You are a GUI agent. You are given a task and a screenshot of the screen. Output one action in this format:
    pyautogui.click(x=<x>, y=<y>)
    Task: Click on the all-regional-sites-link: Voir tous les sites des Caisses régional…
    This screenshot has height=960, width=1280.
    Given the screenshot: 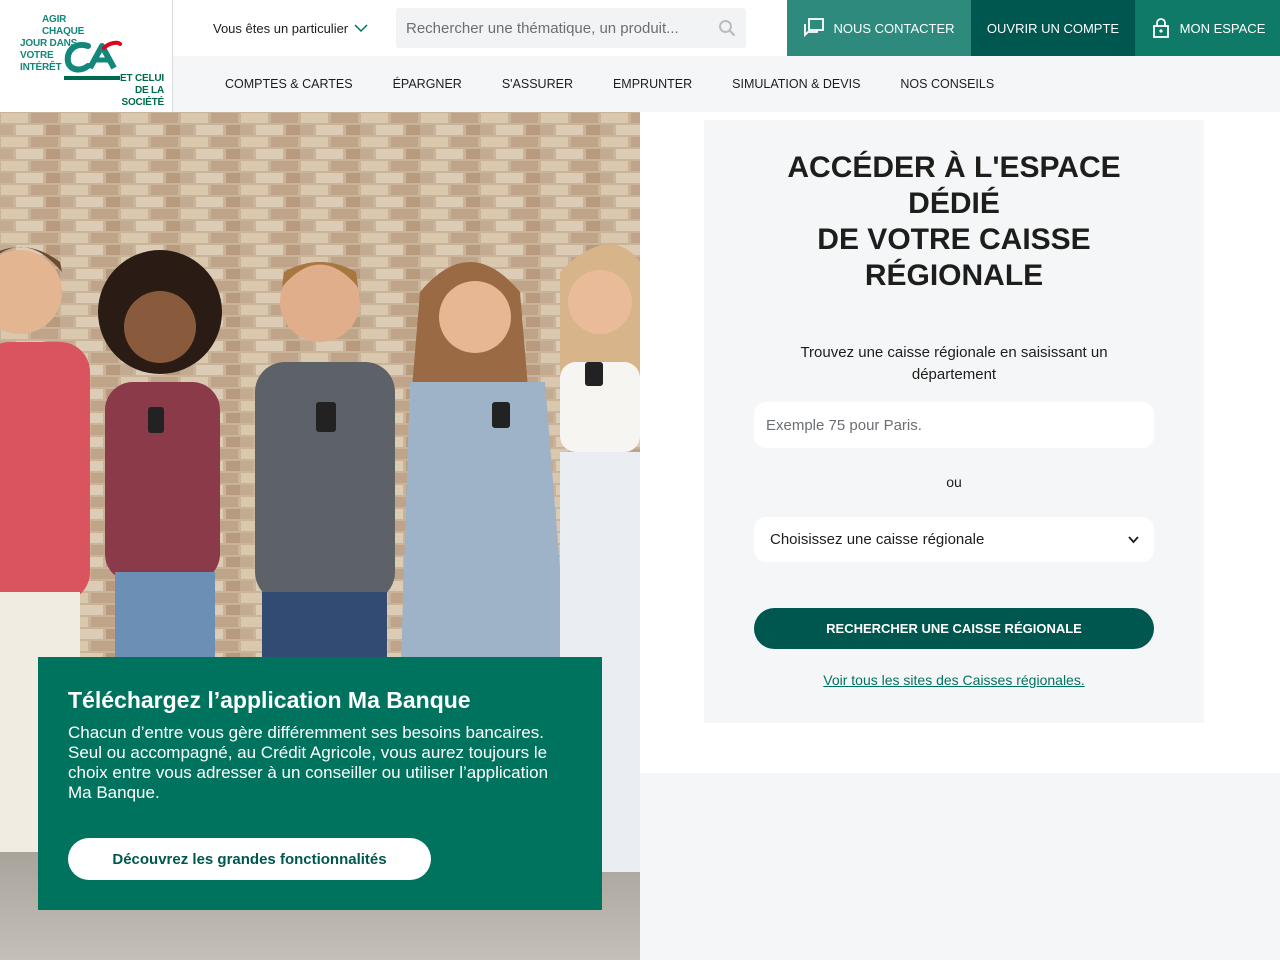 What is the action you would take?
    pyautogui.click(x=954, y=680)
    